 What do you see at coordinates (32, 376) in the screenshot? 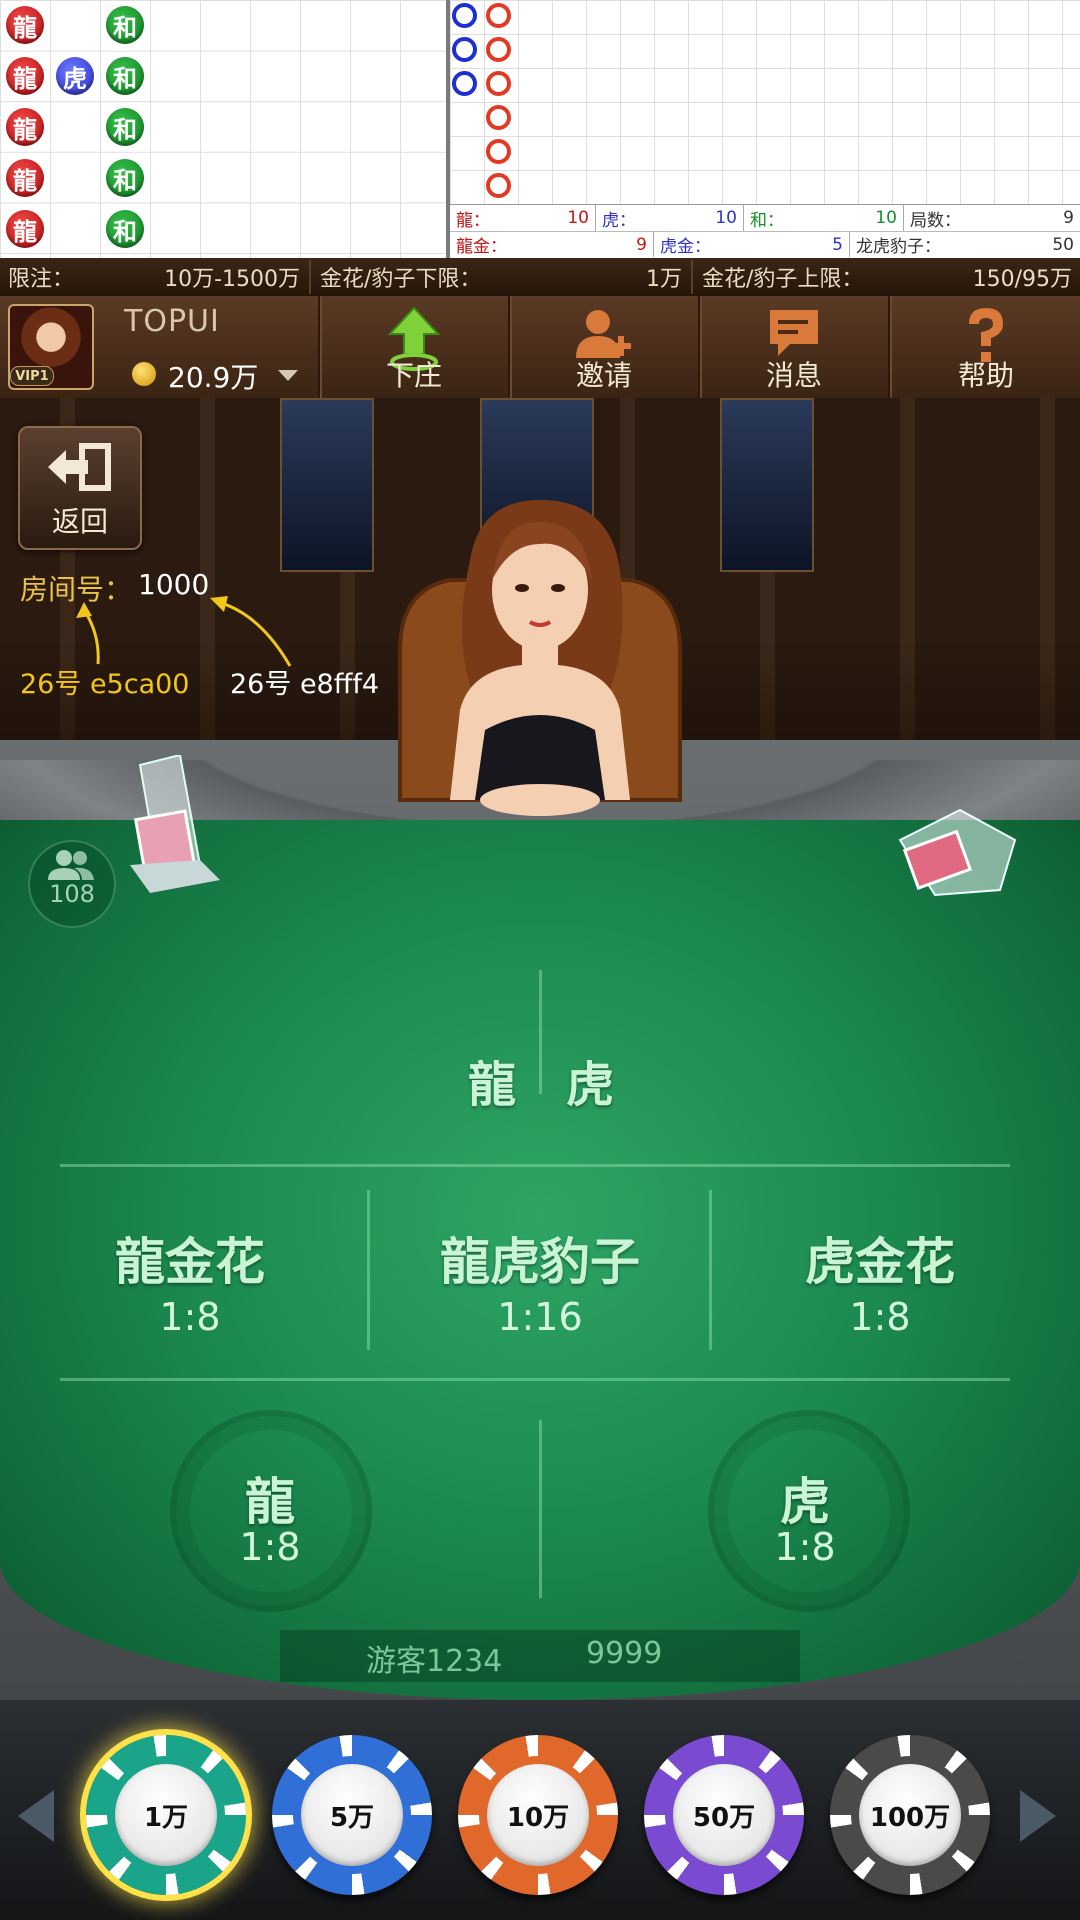
I see `vip-badge: VIP1` at bounding box center [32, 376].